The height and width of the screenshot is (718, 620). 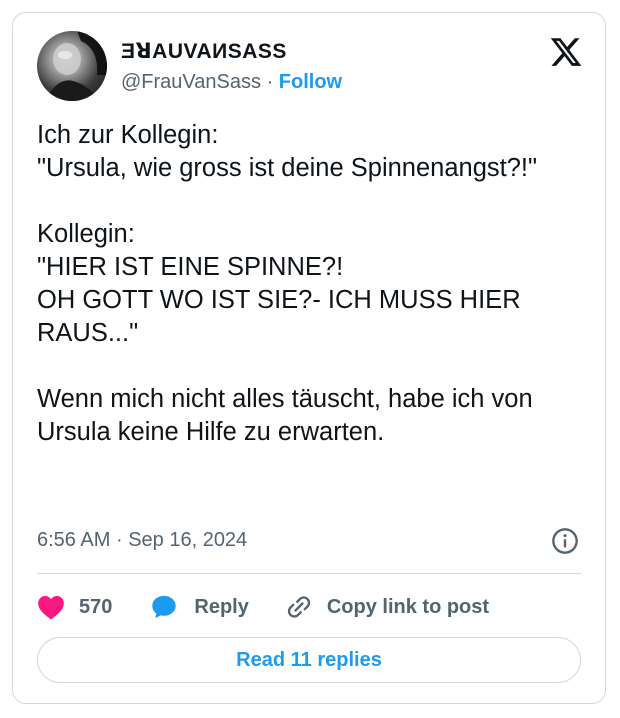 What do you see at coordinates (221, 606) in the screenshot?
I see `reply-label: Reply` at bounding box center [221, 606].